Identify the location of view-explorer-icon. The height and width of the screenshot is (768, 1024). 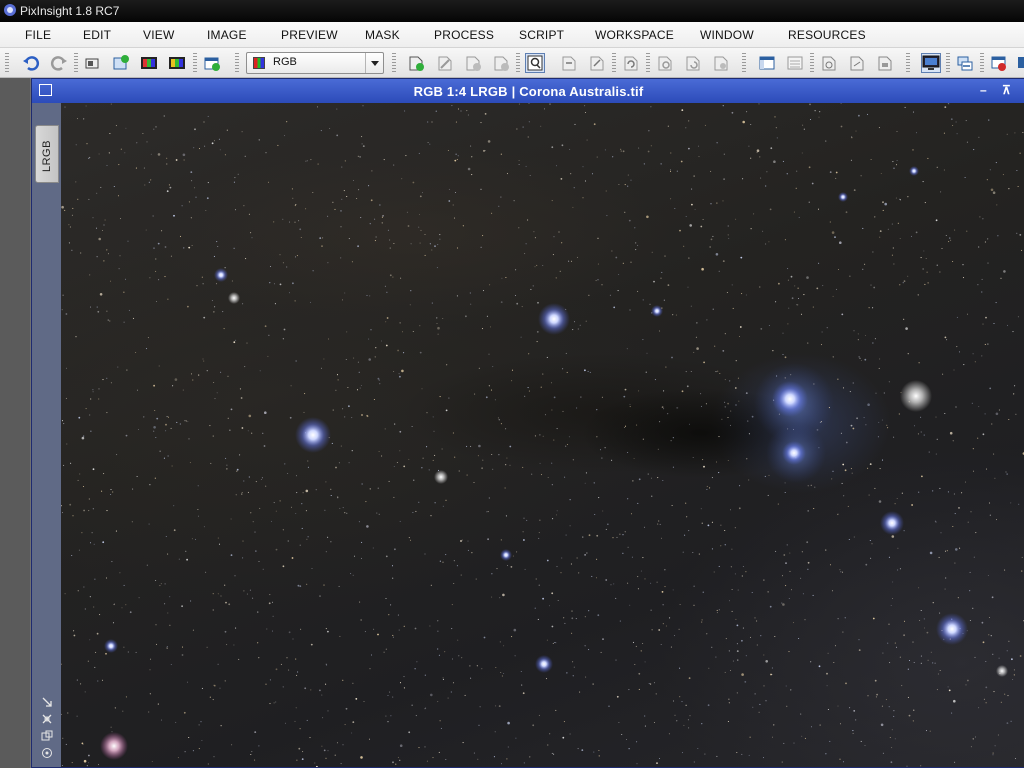
(767, 63).